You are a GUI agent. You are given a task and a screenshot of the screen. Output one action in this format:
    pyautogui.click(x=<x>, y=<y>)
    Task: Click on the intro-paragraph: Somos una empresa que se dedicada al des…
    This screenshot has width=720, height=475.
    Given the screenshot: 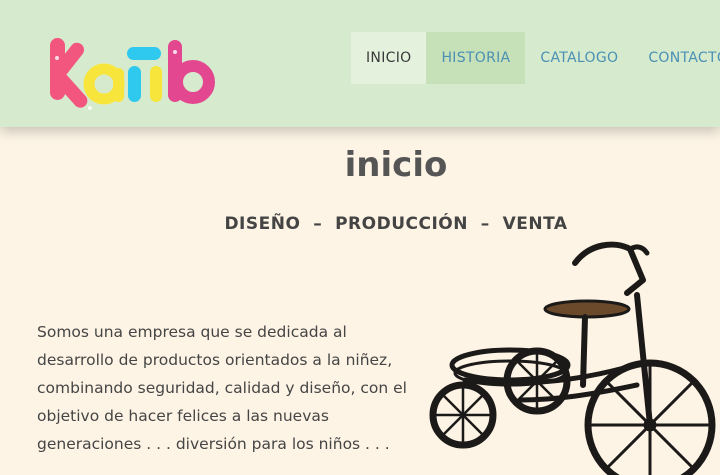 What is the action you would take?
    pyautogui.click(x=222, y=388)
    